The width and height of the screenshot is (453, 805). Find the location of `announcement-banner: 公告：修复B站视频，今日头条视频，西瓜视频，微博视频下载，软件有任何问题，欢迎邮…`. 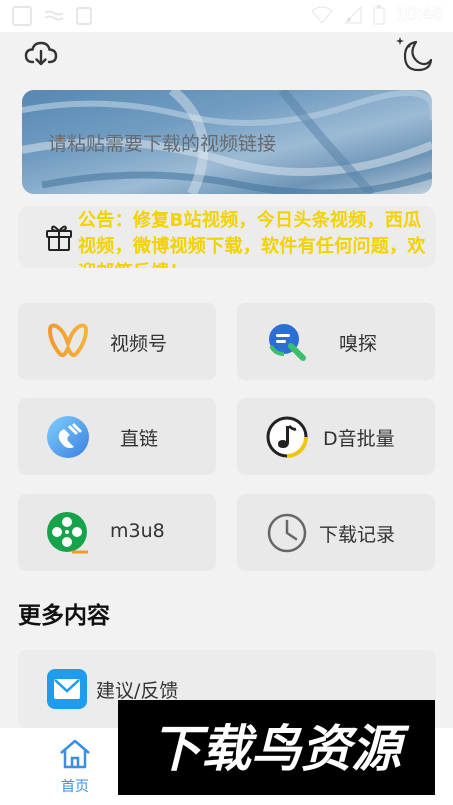

announcement-banner: 公告：修复B站视频，今日头条视频，西瓜视频，微博视频下载，软件有任何问题，欢迎邮… is located at coordinates (227, 237).